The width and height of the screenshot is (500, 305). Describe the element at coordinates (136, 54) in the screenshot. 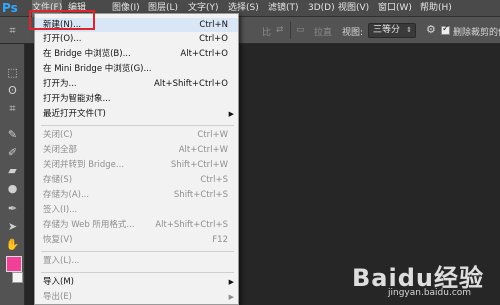

I see `menu-item-browse-bridge: 在 Bridge 中浏览(B)... Alt+Ctrl+O` at that location.